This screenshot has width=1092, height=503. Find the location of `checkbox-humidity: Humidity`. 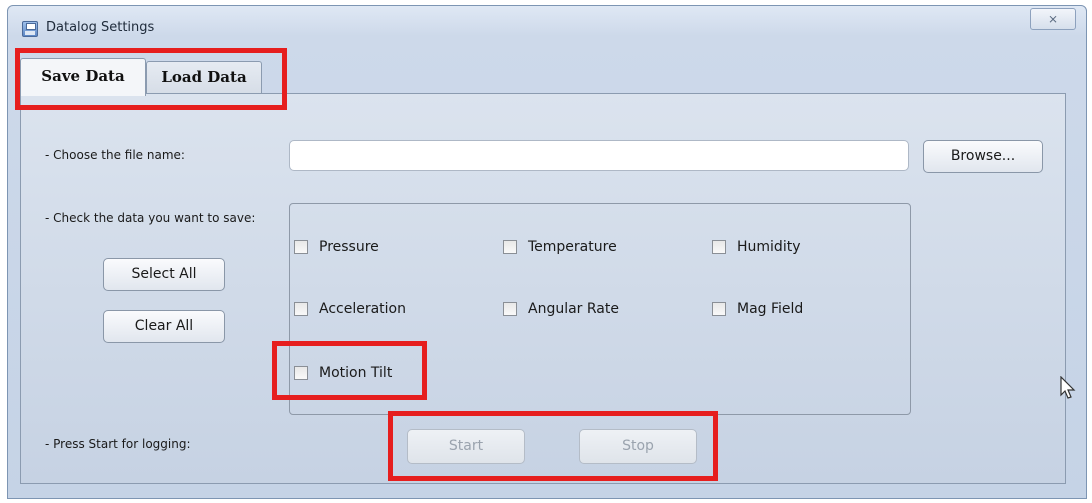

checkbox-humidity: Humidity is located at coordinates (756, 247).